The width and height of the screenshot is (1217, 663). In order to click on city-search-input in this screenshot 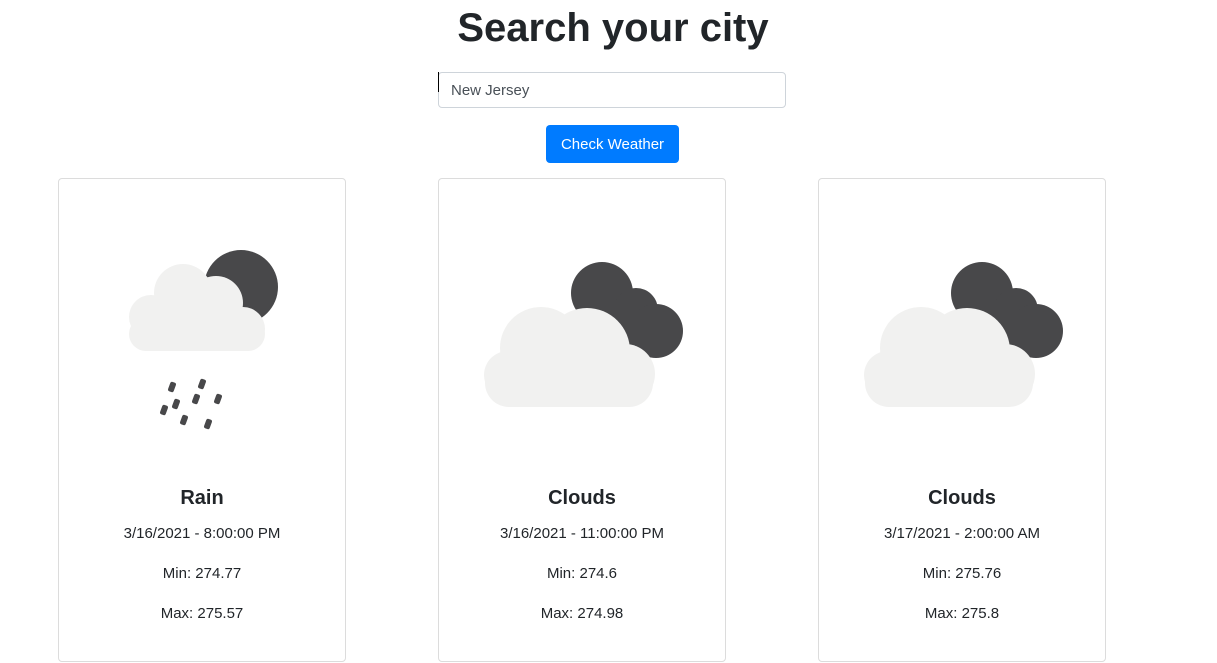, I will do `click(612, 90)`.